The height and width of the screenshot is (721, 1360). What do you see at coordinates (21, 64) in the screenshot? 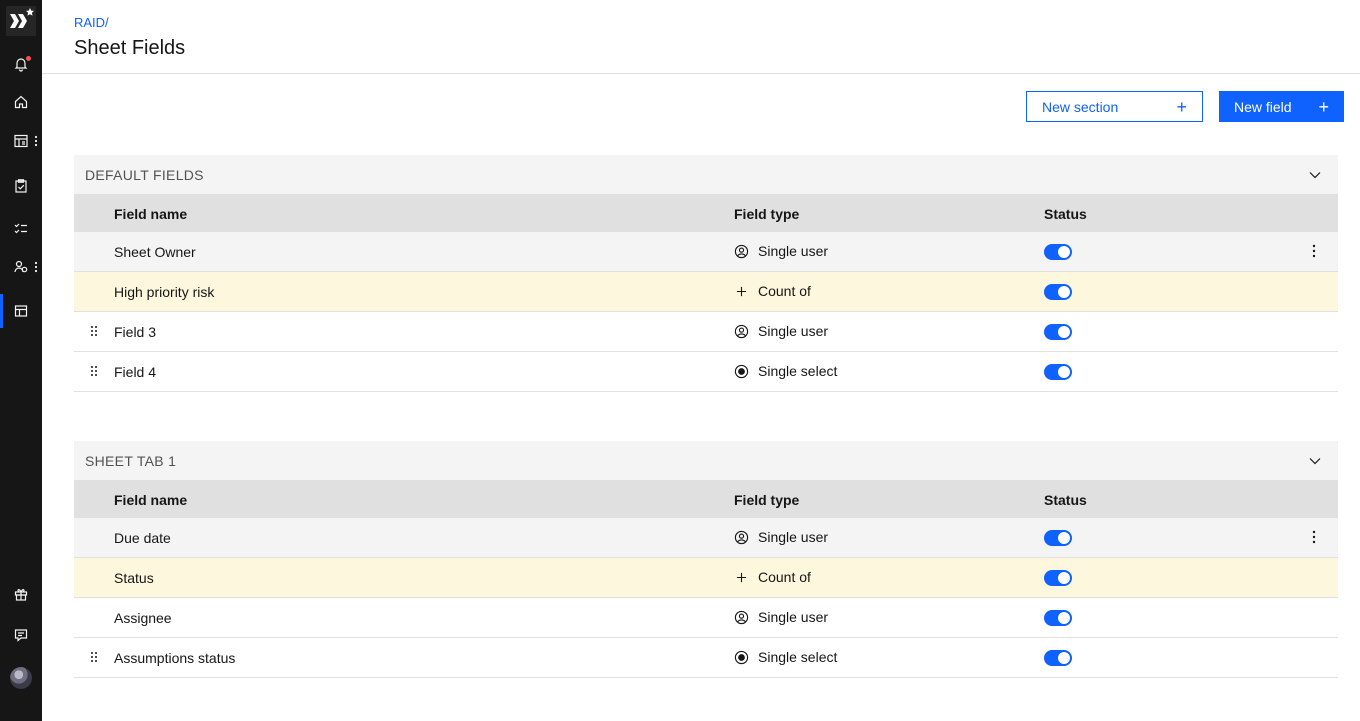
I see `notifications-nav-item` at bounding box center [21, 64].